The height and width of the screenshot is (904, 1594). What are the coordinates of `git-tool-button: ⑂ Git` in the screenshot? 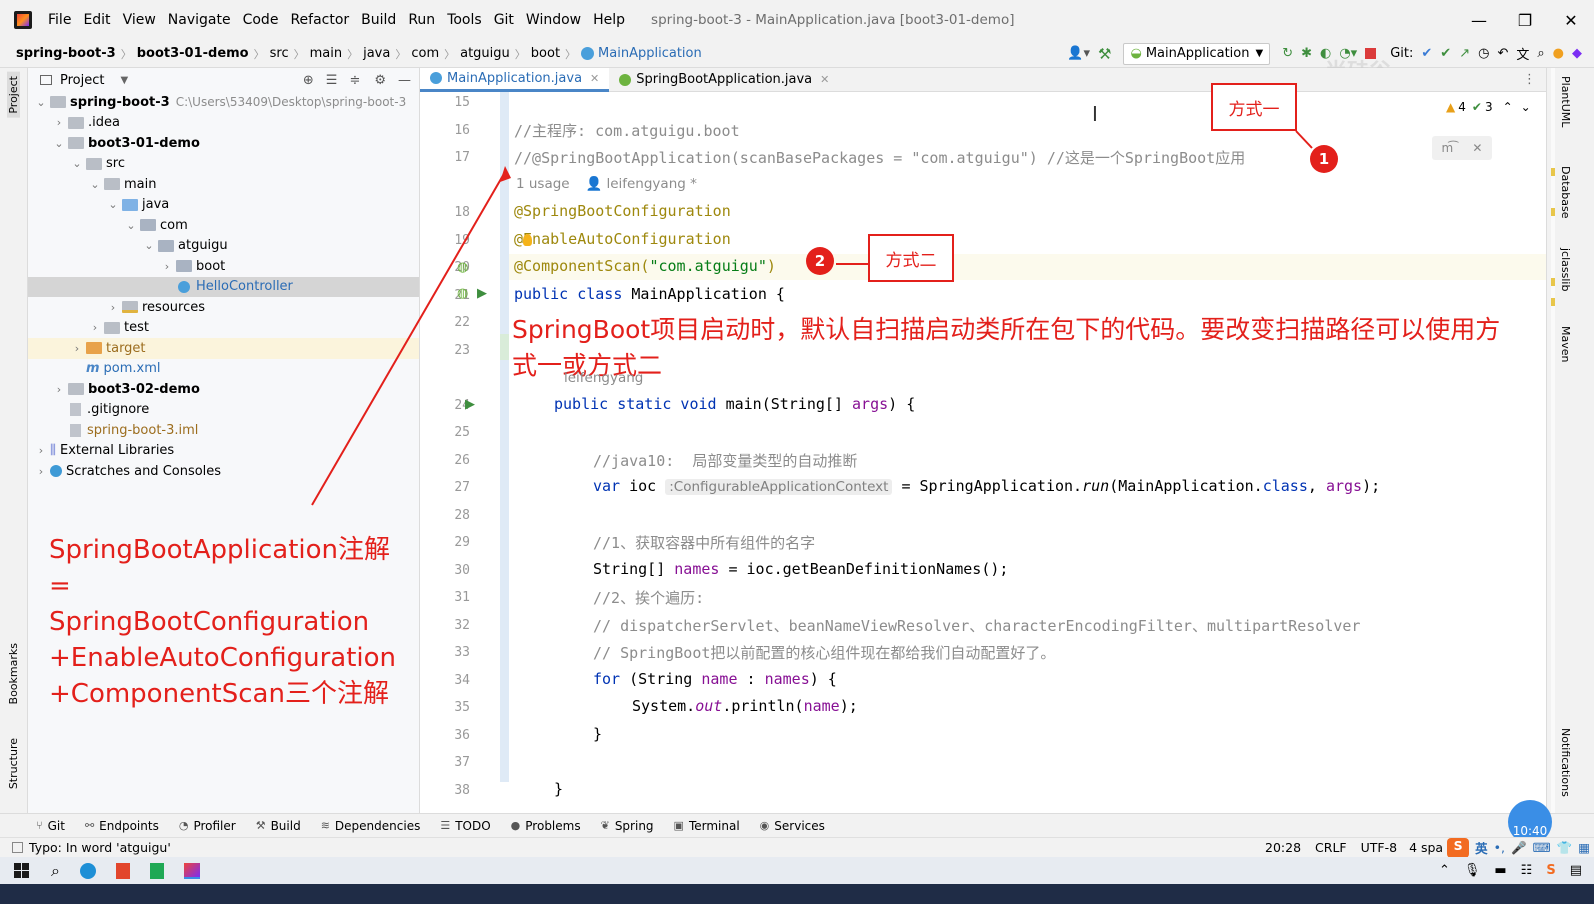 It's located at (50, 826).